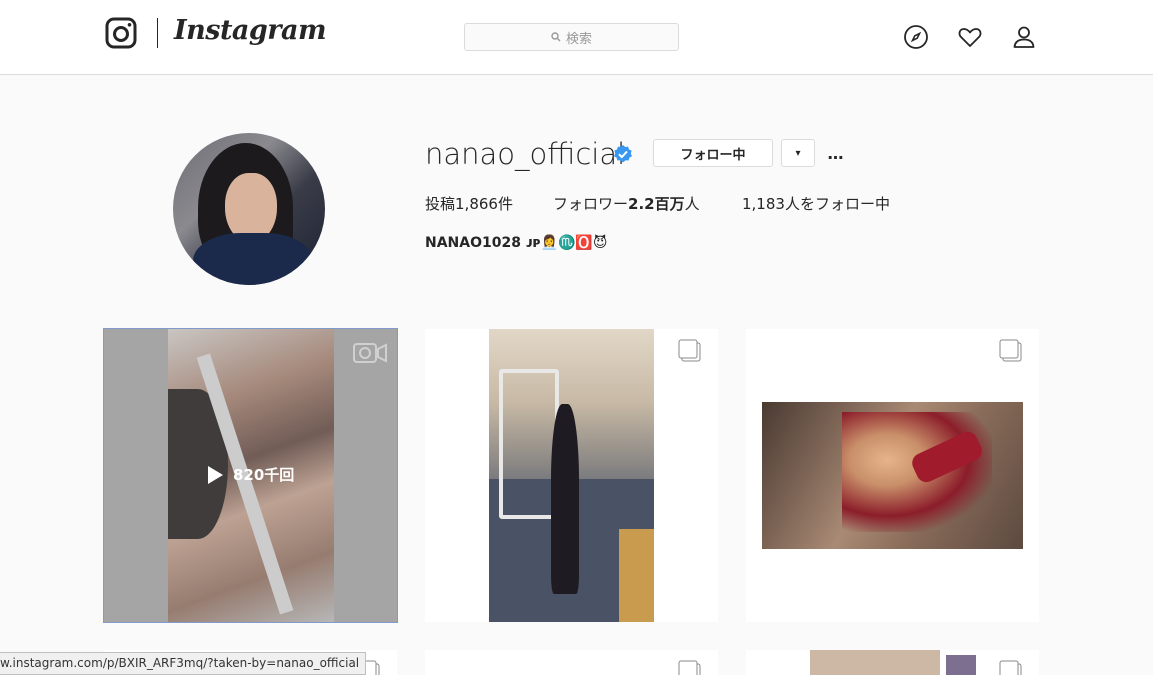  I want to click on verified-badge-icon, so click(623, 154).